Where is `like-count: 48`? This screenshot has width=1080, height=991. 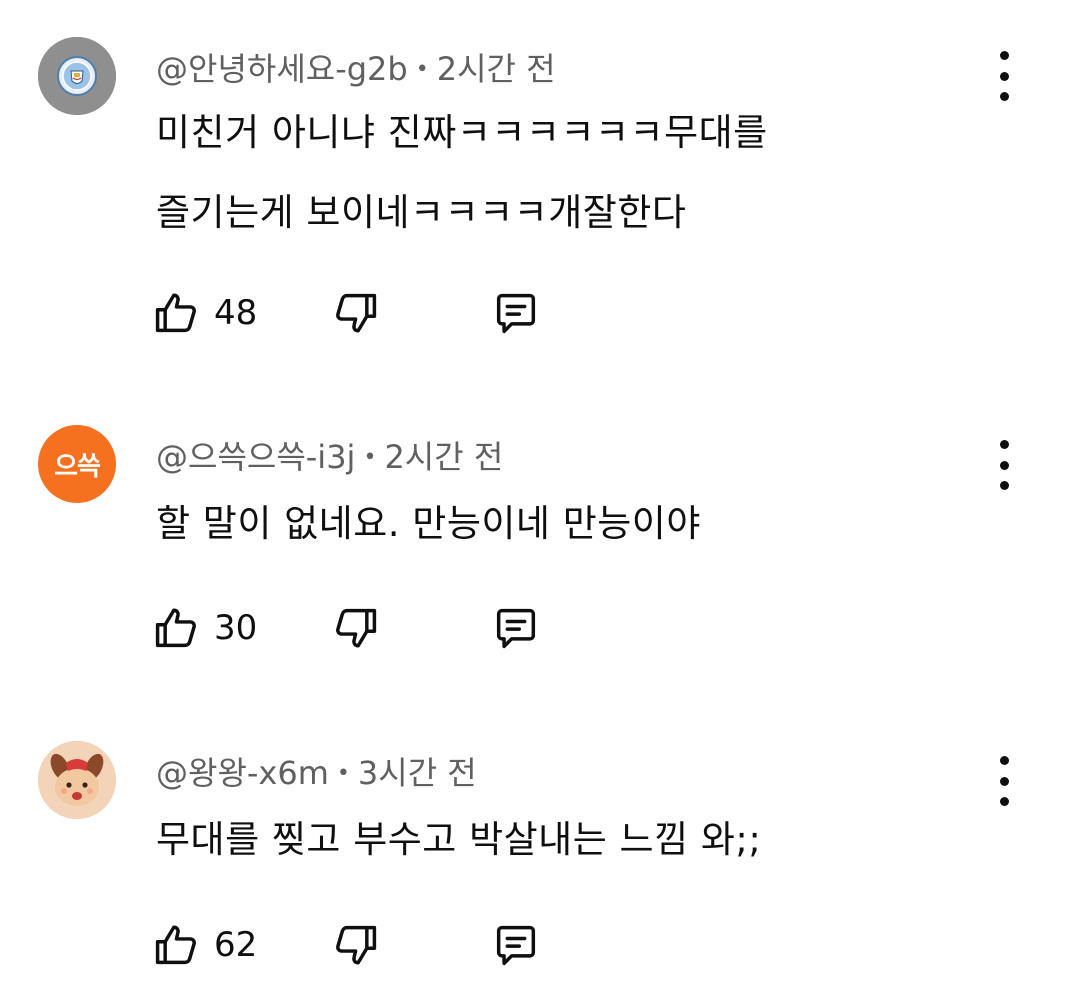 like-count: 48 is located at coordinates (236, 313).